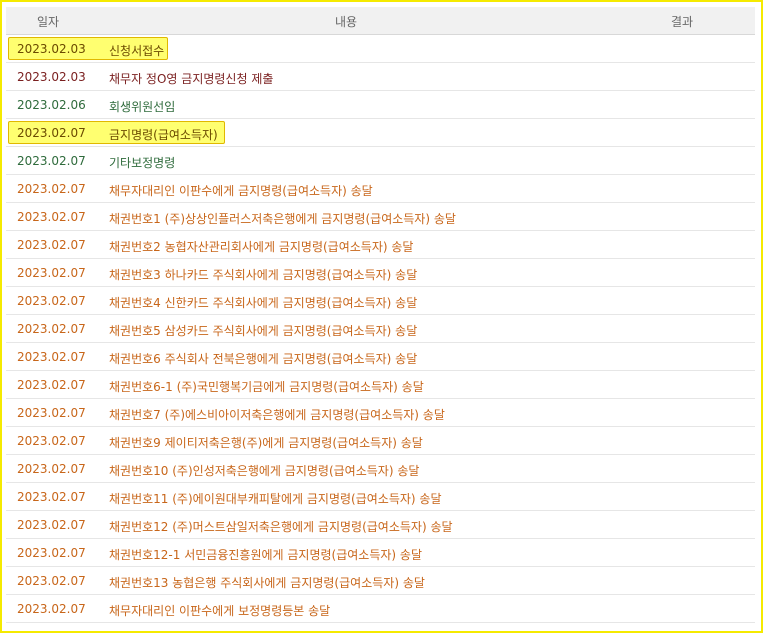 The width and height of the screenshot is (763, 633). I want to click on table-header: 일자 내용 결과, so click(380, 21).